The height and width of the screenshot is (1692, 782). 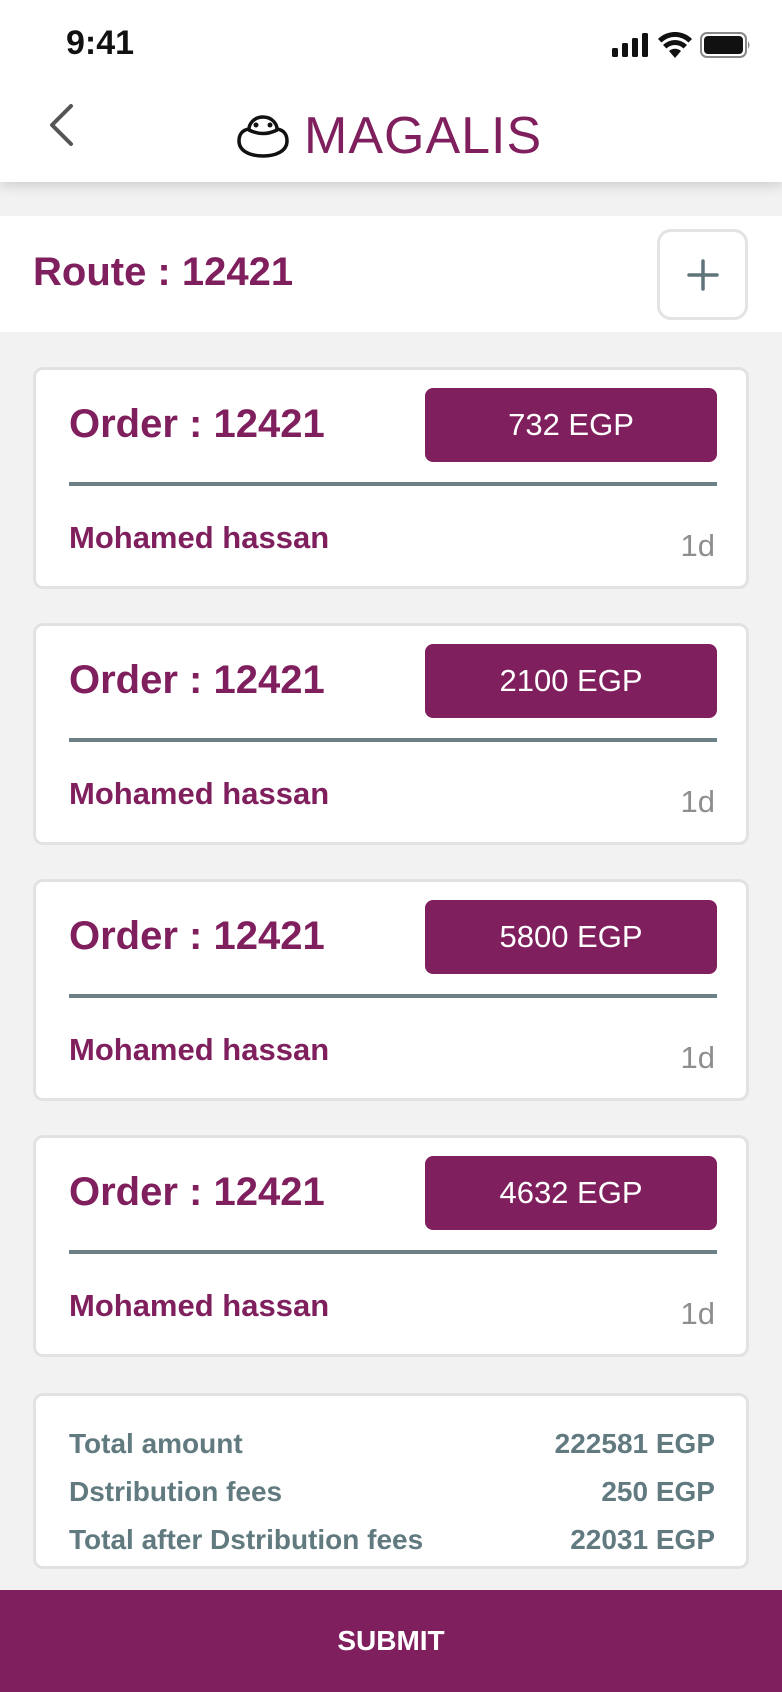 I want to click on status-icons, so click(x=682, y=45).